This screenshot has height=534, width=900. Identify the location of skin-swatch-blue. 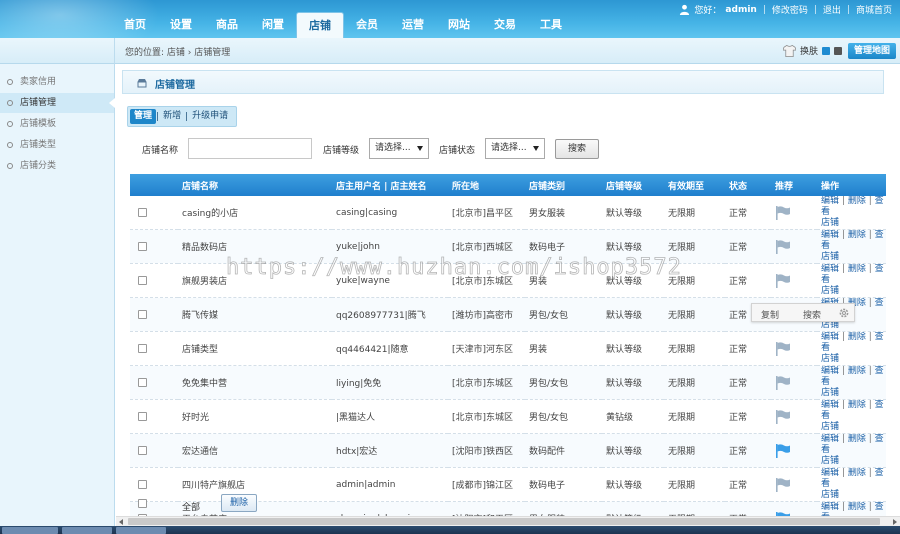
(826, 50).